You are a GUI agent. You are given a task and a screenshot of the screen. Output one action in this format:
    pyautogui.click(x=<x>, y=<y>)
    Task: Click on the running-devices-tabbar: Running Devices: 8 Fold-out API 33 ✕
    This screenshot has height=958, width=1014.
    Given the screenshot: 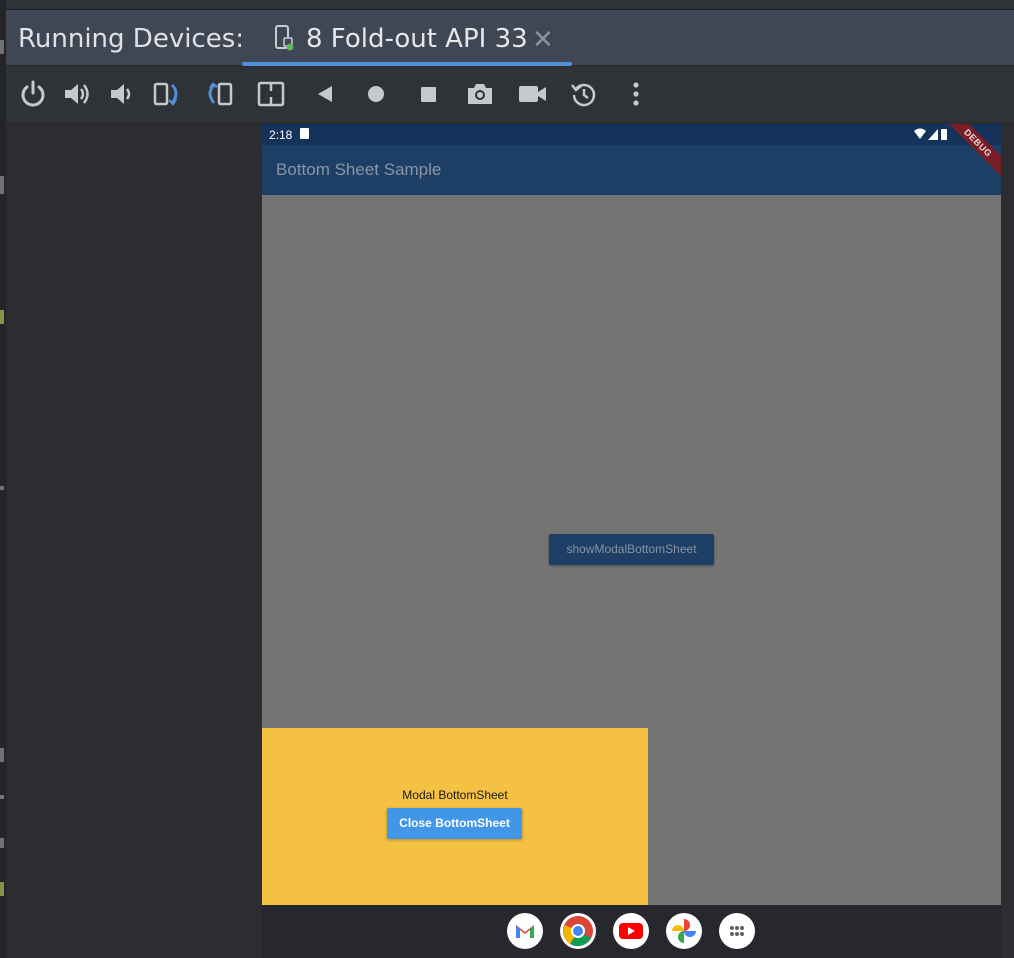 What is the action you would take?
    pyautogui.click(x=510, y=38)
    